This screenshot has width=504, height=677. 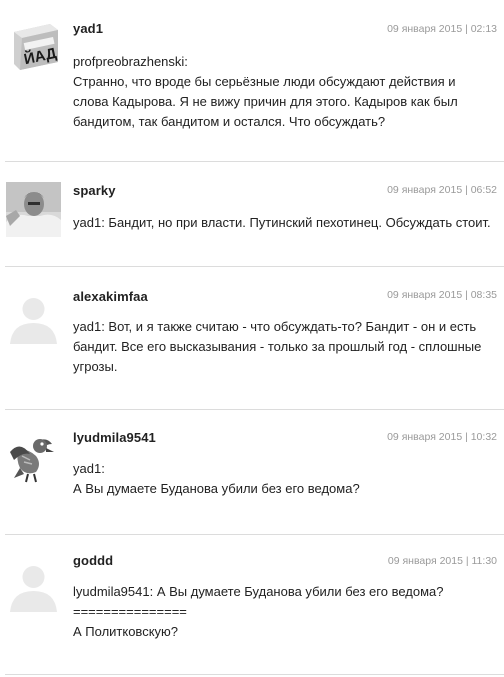 What do you see at coordinates (442, 561) in the screenshot?
I see `comment-timestamp: 09 января 2015 | 11:30` at bounding box center [442, 561].